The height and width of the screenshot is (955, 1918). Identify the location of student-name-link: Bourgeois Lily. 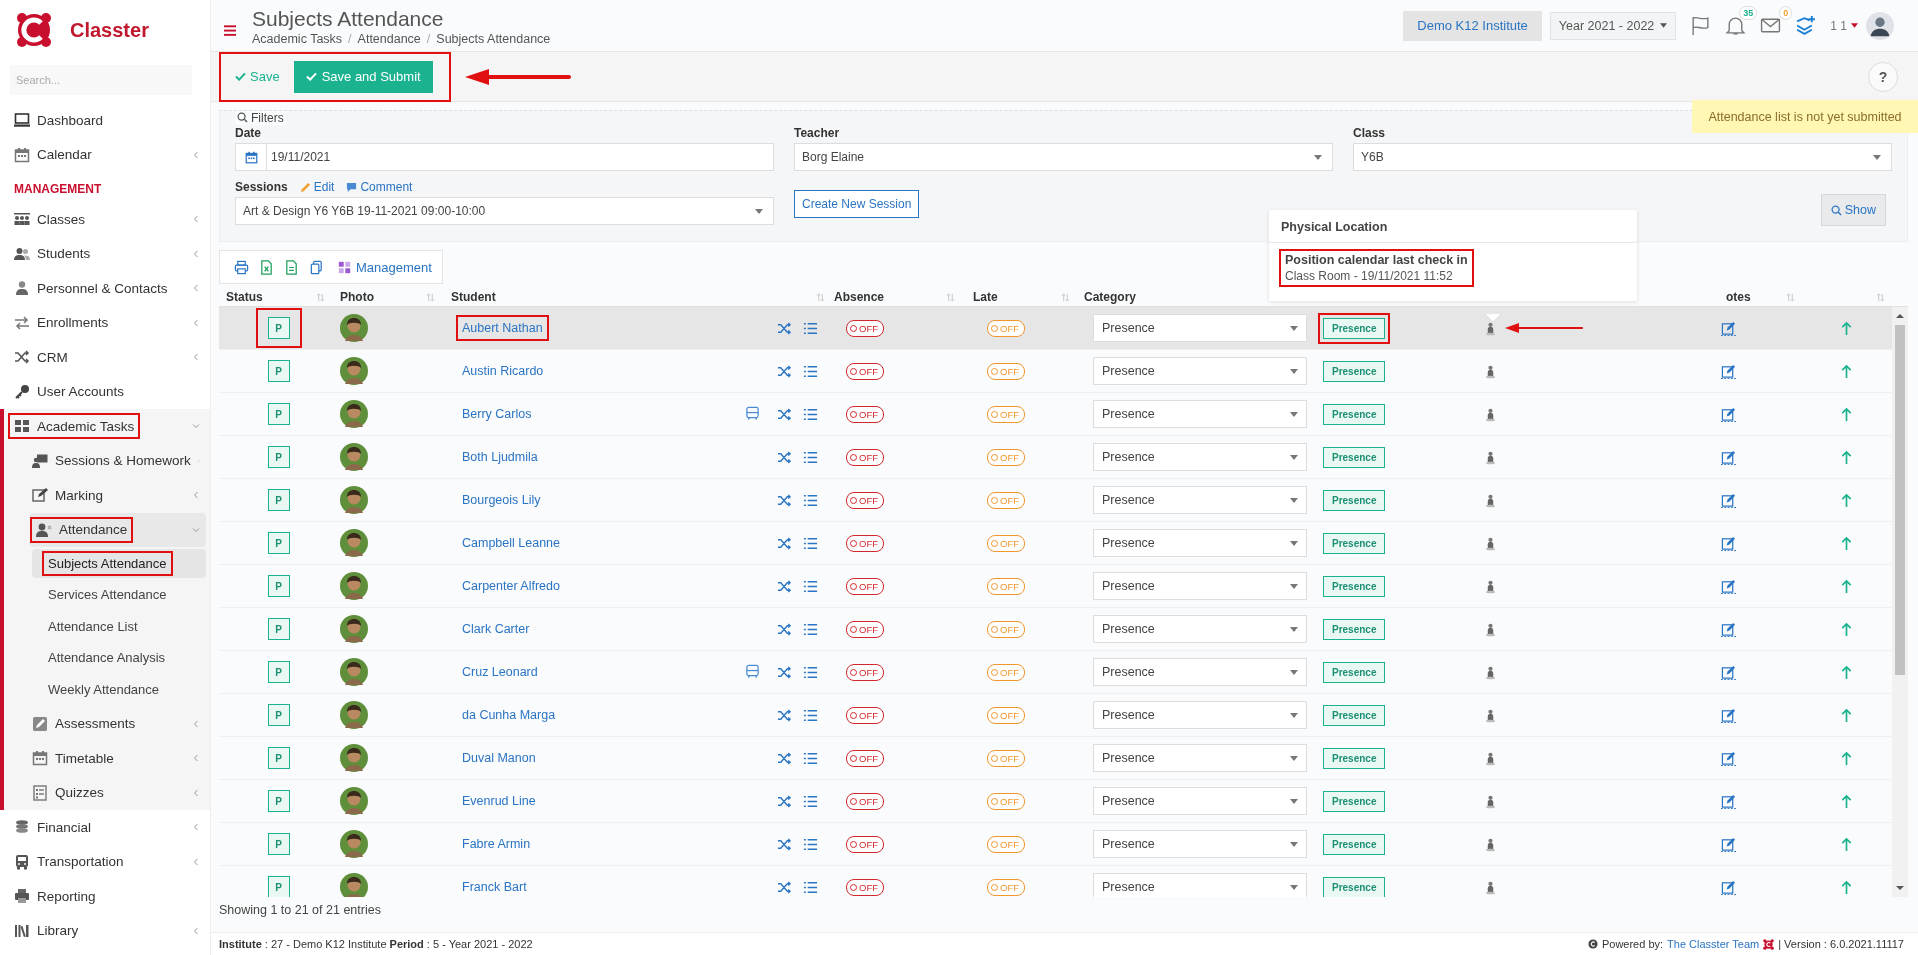
(501, 500).